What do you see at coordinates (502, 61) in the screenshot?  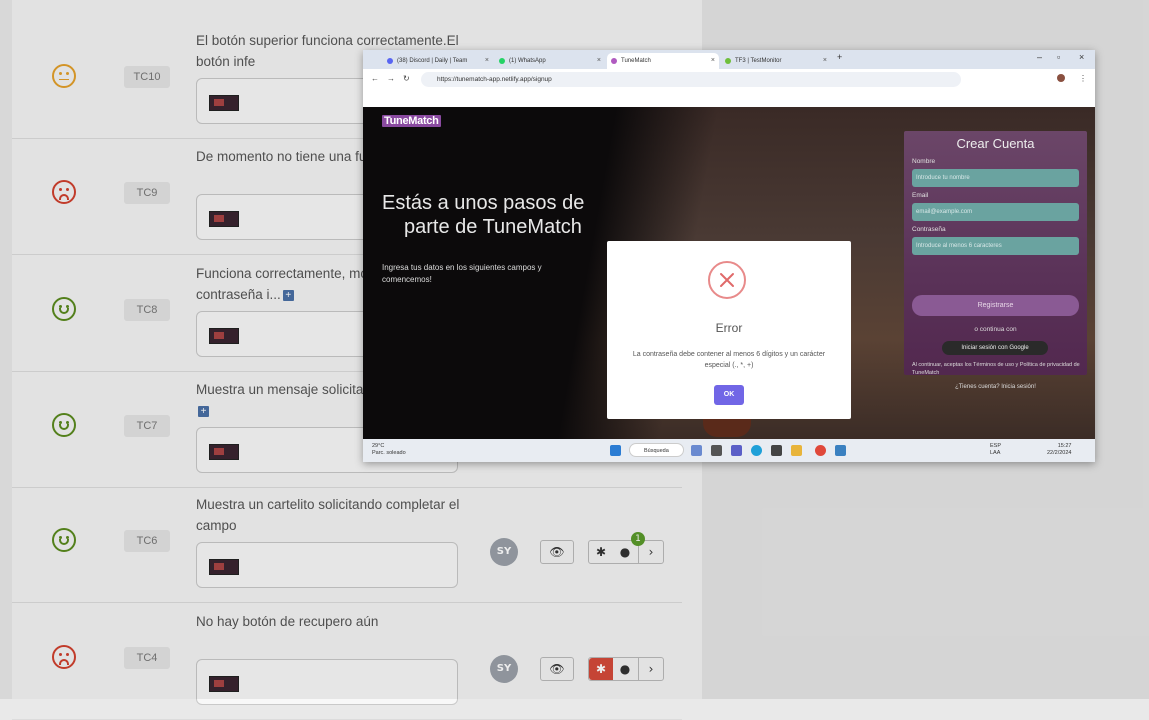 I see `whatsapp-icon` at bounding box center [502, 61].